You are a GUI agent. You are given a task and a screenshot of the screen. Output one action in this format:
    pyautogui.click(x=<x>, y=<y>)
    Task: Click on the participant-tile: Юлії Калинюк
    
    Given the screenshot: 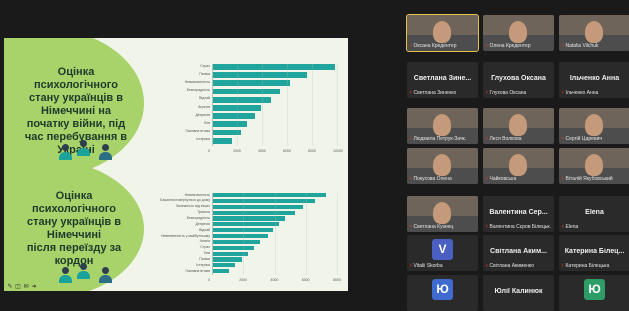 What is the action you would take?
    pyautogui.click(x=518, y=293)
    